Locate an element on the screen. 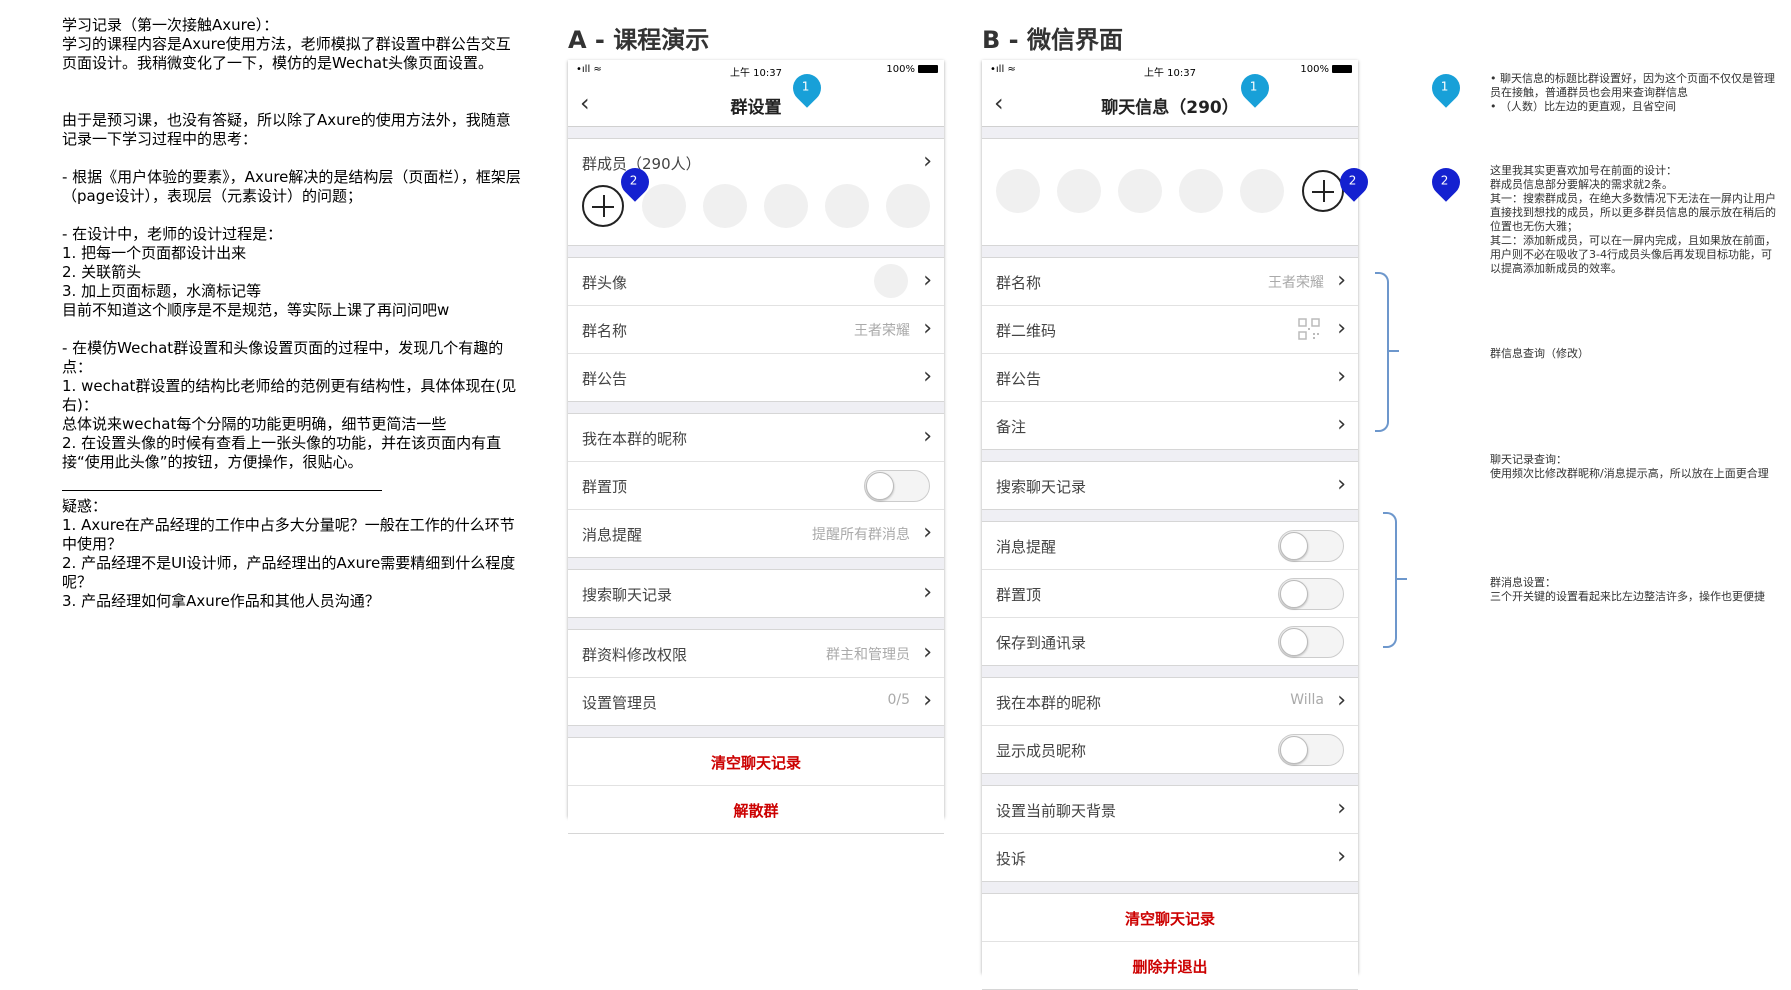  row-value: 提醒所有群消息 is located at coordinates (861, 535).